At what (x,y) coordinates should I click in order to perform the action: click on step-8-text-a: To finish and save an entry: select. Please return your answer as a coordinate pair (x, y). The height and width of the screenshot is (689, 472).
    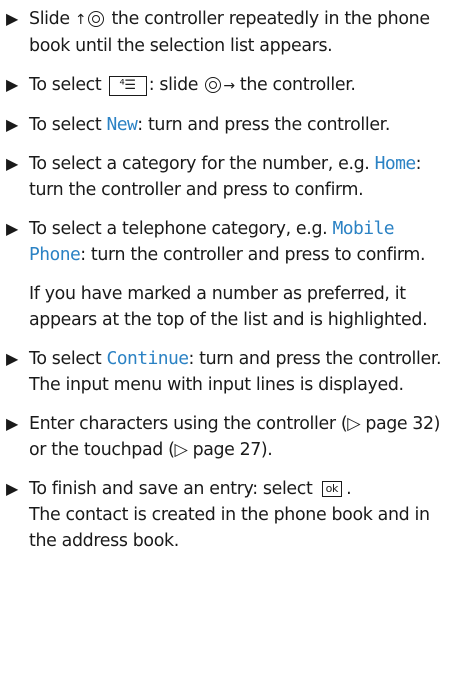
    Looking at the image, I should click on (171, 489).